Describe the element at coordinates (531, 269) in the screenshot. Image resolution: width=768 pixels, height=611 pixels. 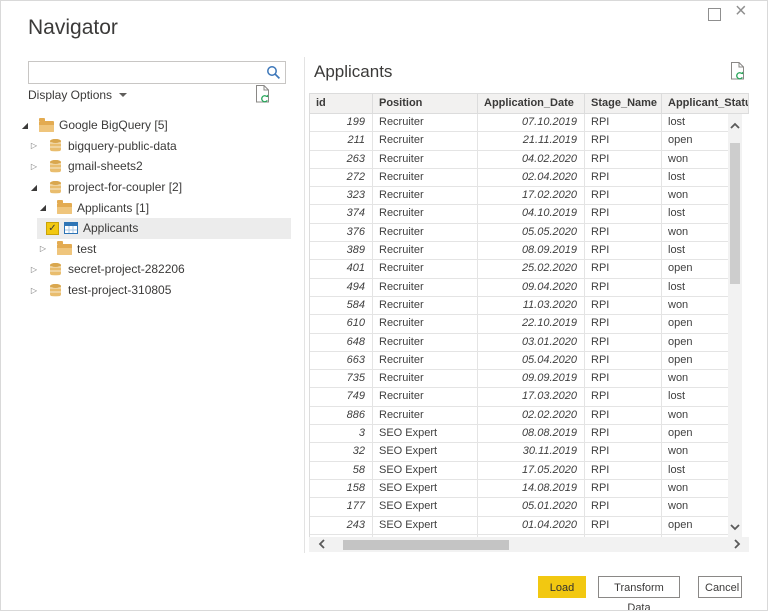
I see `cell: 25.02.2020` at that location.